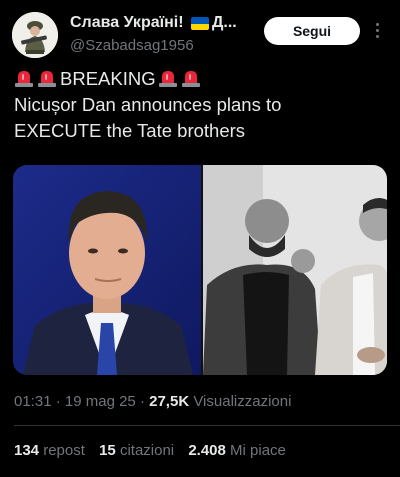  Describe the element at coordinates (108, 78) in the screenshot. I see `breaking-label: BREAKING` at that location.